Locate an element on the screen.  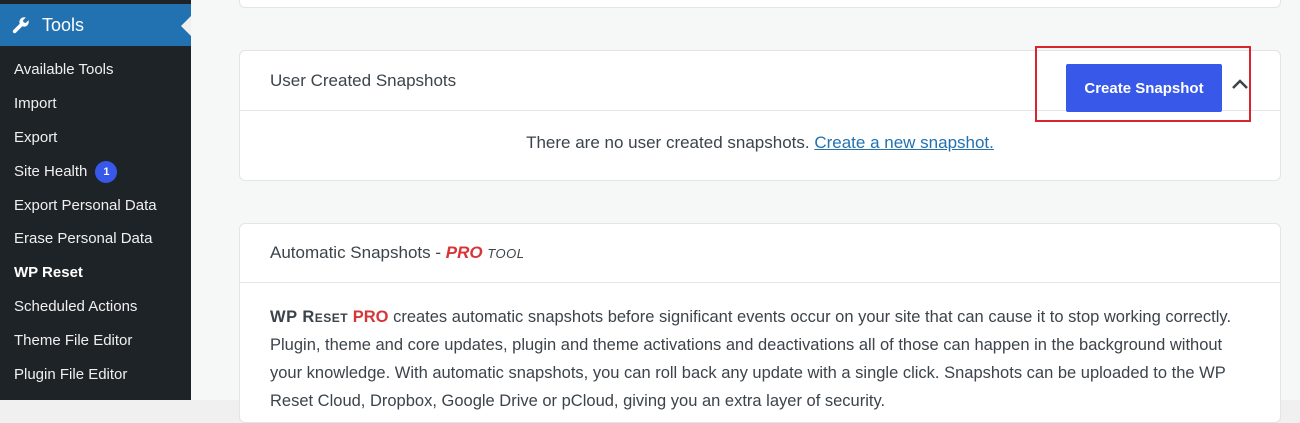
tool-label: TOOL is located at coordinates (506, 253).